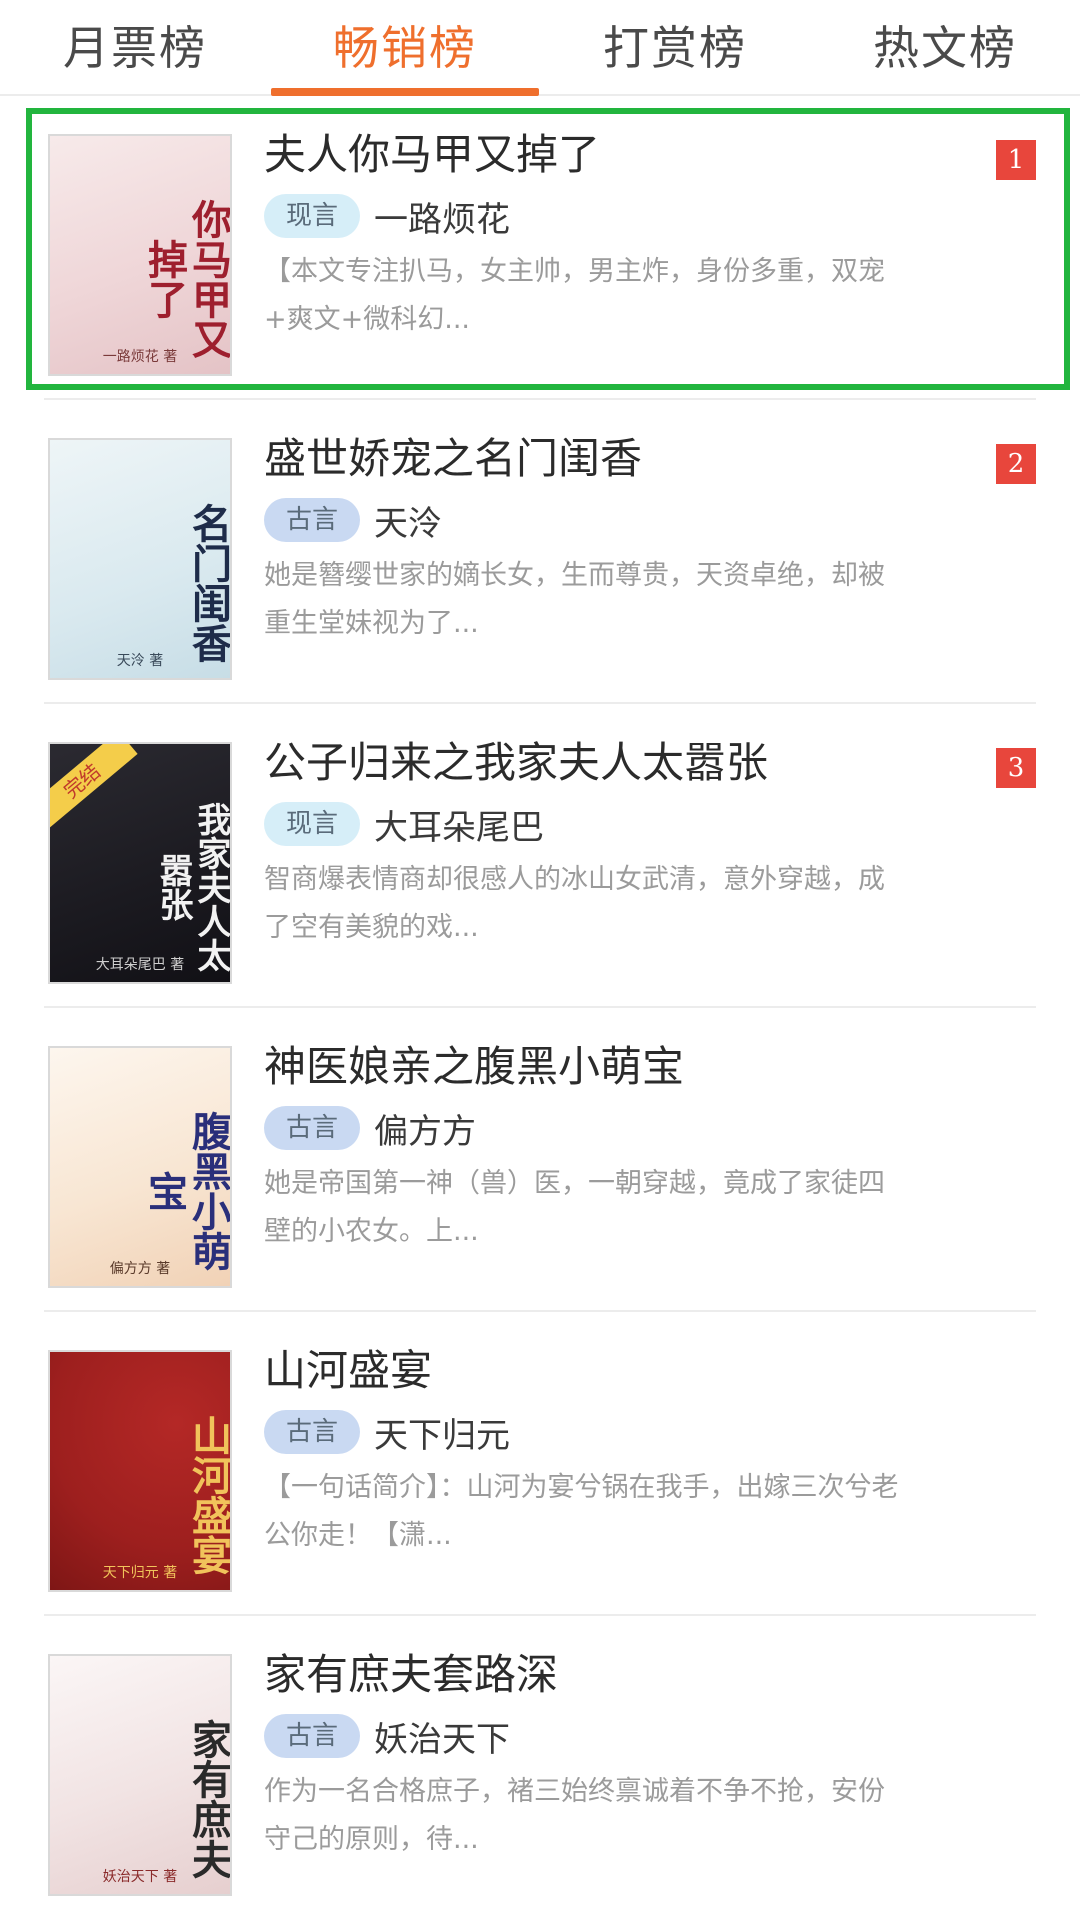 Image resolution: width=1080 pixels, height=1920 pixels. Describe the element at coordinates (192, 887) in the screenshot. I see `cover-title: 我家夫人太嚣张` at that location.